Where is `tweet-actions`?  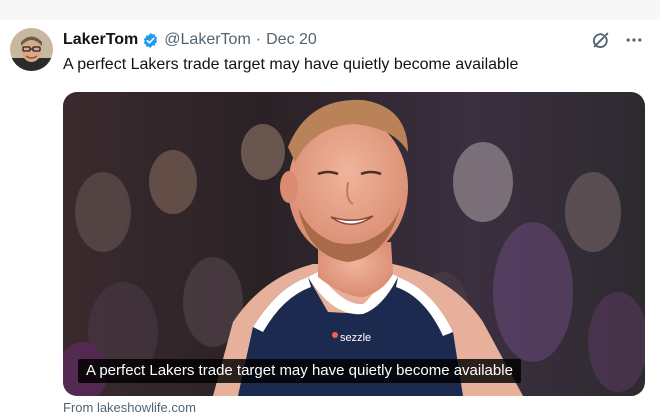 tweet-actions is located at coordinates (617, 40).